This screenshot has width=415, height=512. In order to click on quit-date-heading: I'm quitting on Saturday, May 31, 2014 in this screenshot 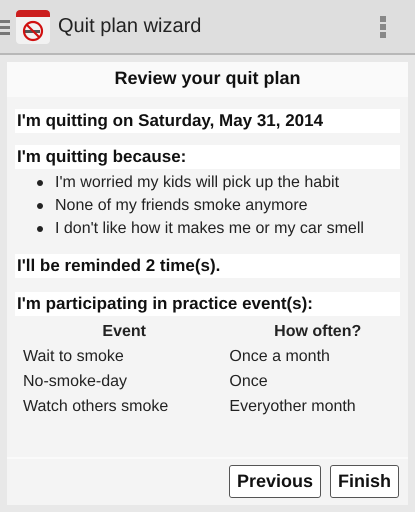, I will do `click(170, 120)`.